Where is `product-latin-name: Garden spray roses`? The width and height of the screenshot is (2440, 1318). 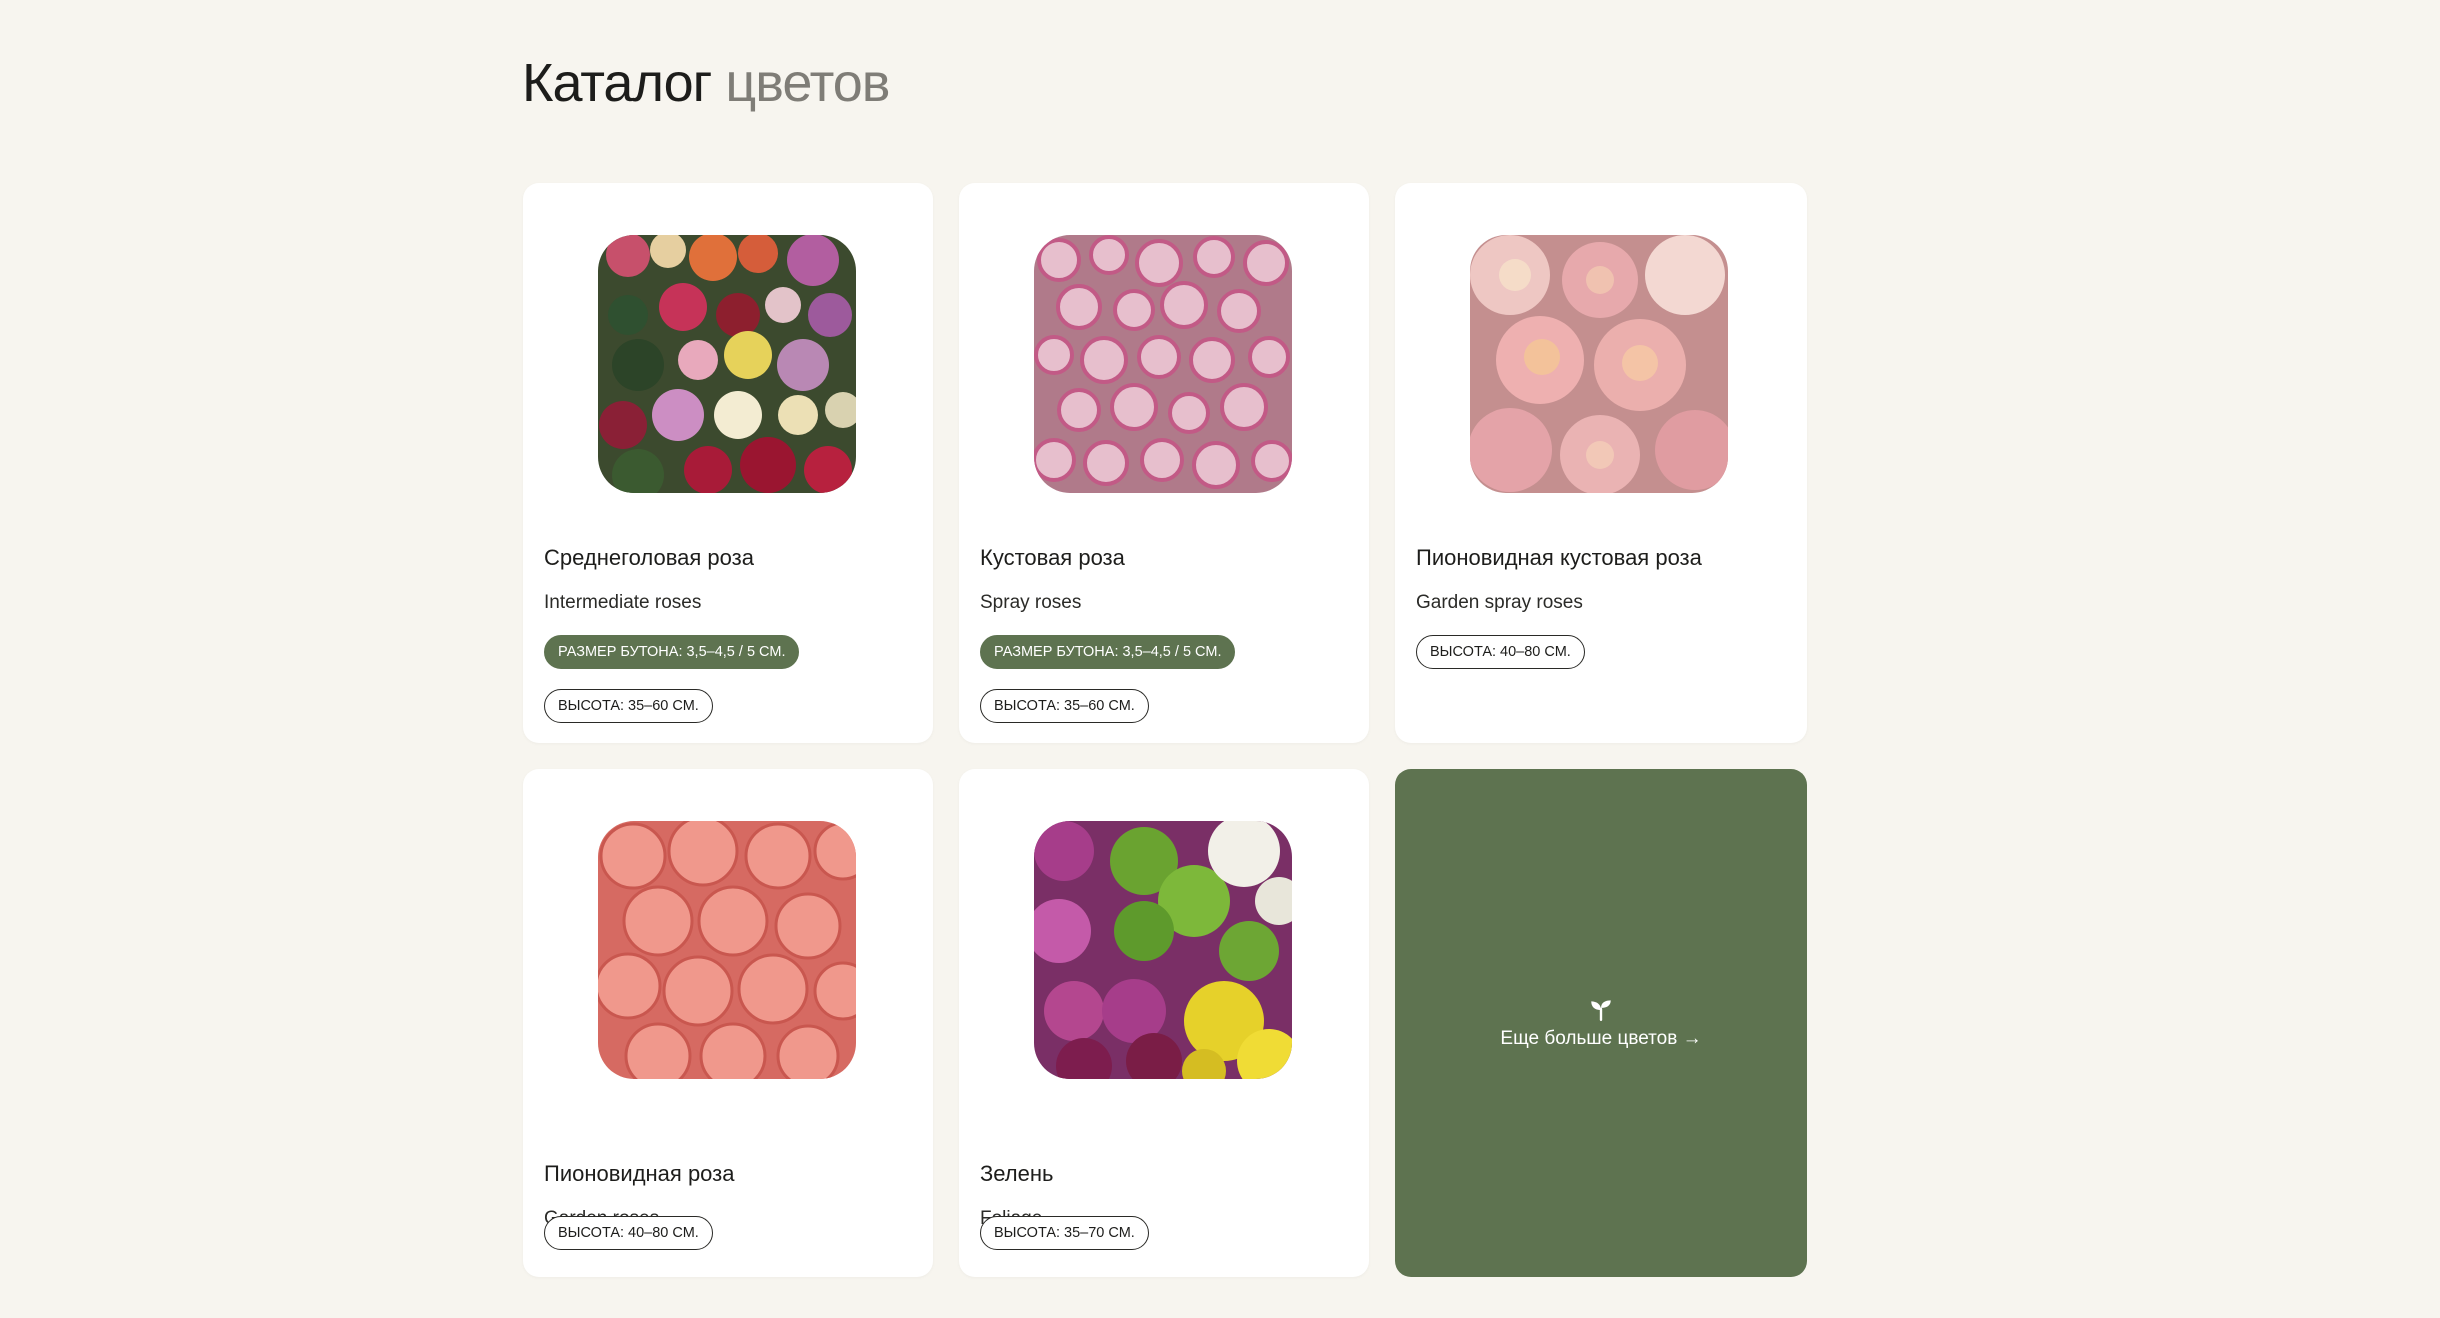 product-latin-name: Garden spray roses is located at coordinates (1499, 602).